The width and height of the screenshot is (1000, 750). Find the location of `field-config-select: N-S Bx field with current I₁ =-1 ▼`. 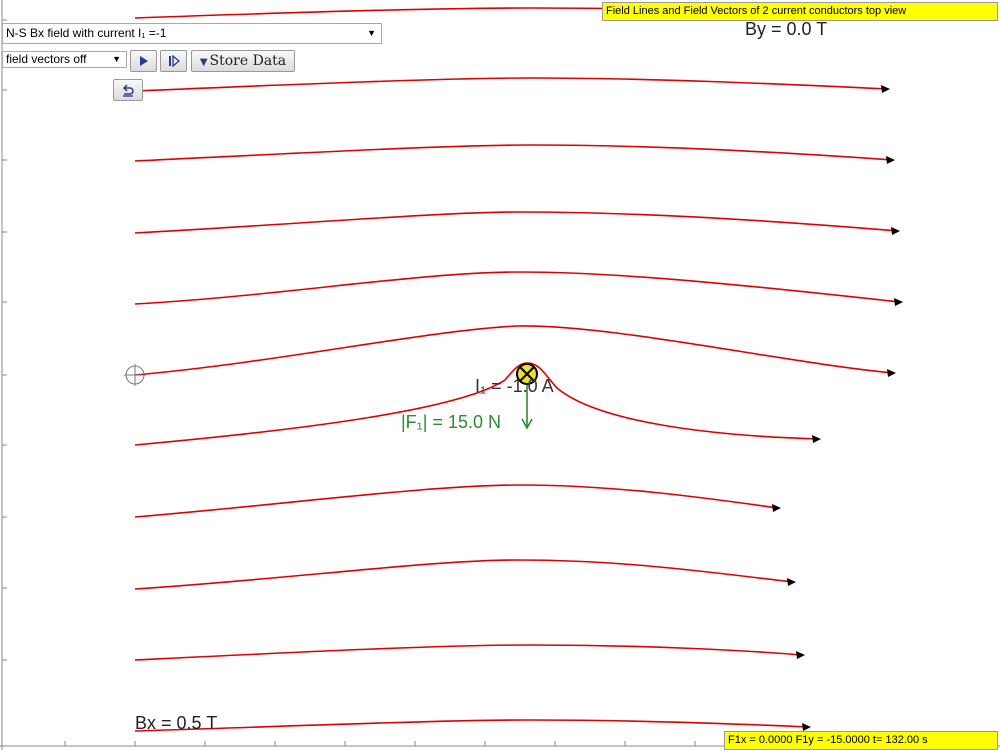

field-config-select: N-S Bx field with current I₁ =-1 ▼ is located at coordinates (192, 33).